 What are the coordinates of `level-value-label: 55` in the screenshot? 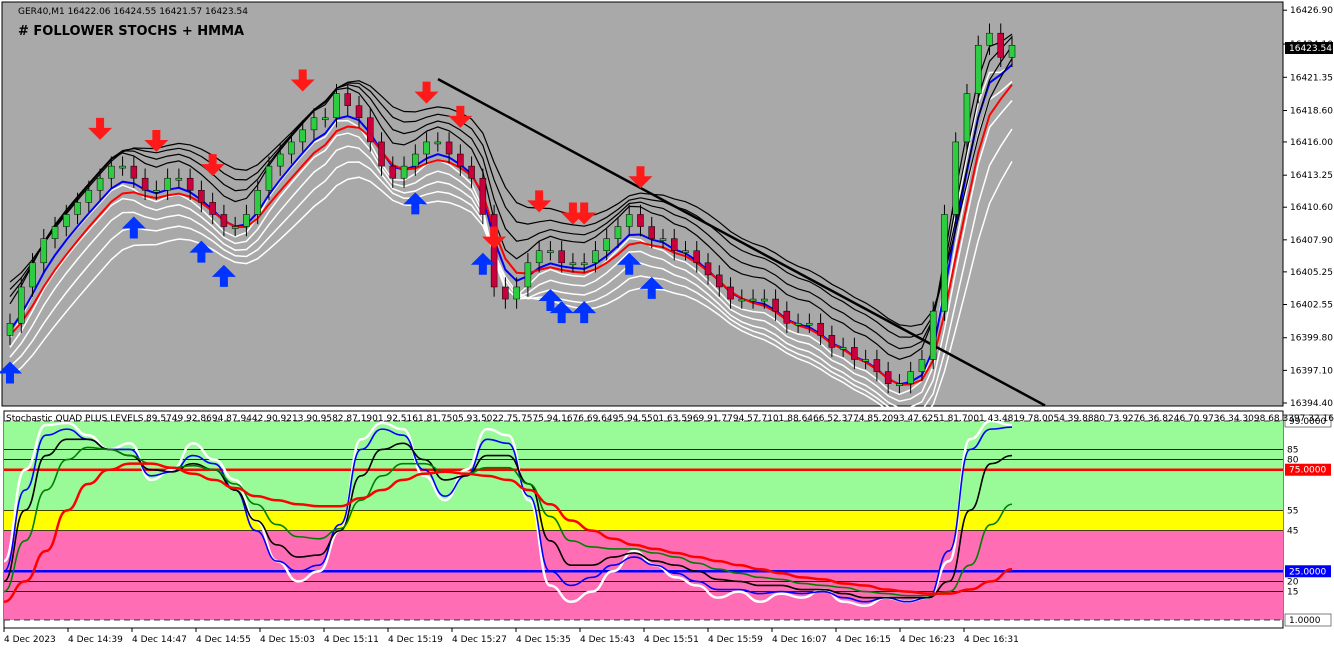 It's located at (1292, 511).